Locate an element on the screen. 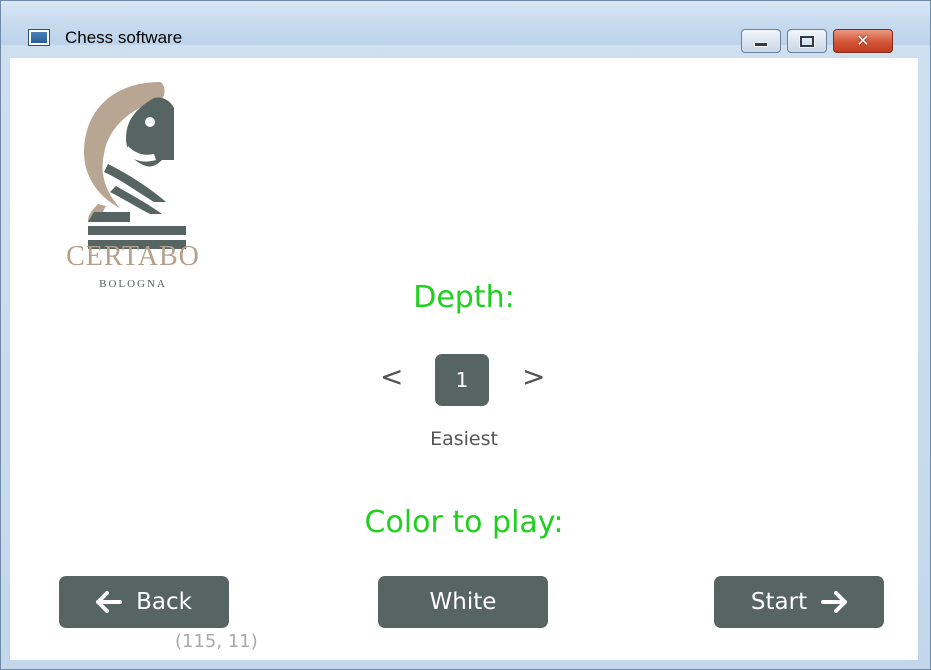  color-select-label: White is located at coordinates (463, 602).